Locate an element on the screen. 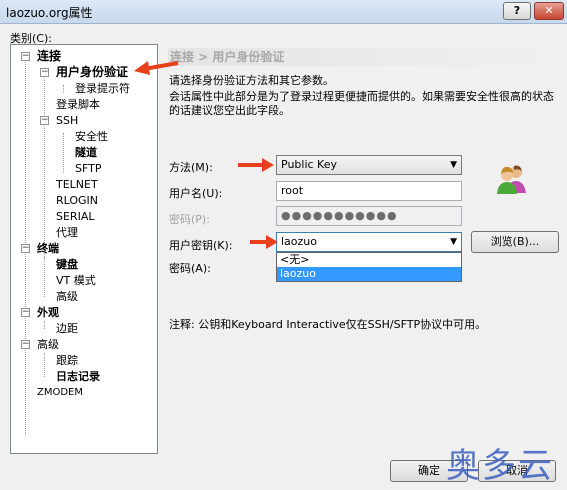  tree-item-security: 安全性 is located at coordinates (91, 136).